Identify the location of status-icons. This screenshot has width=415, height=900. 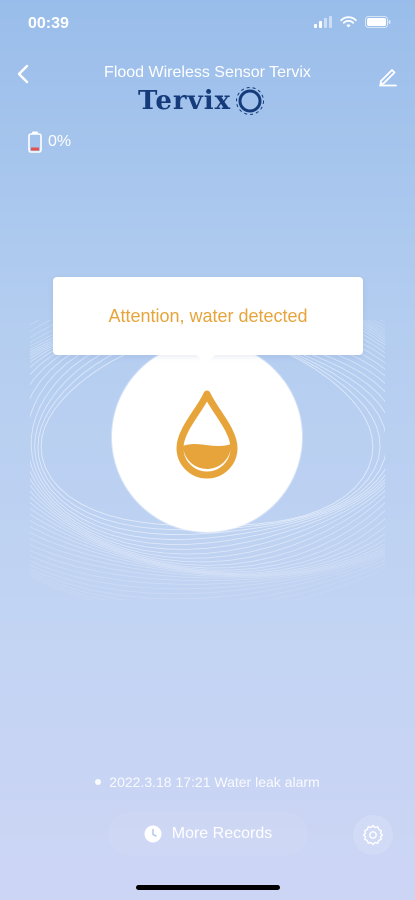
(352, 22).